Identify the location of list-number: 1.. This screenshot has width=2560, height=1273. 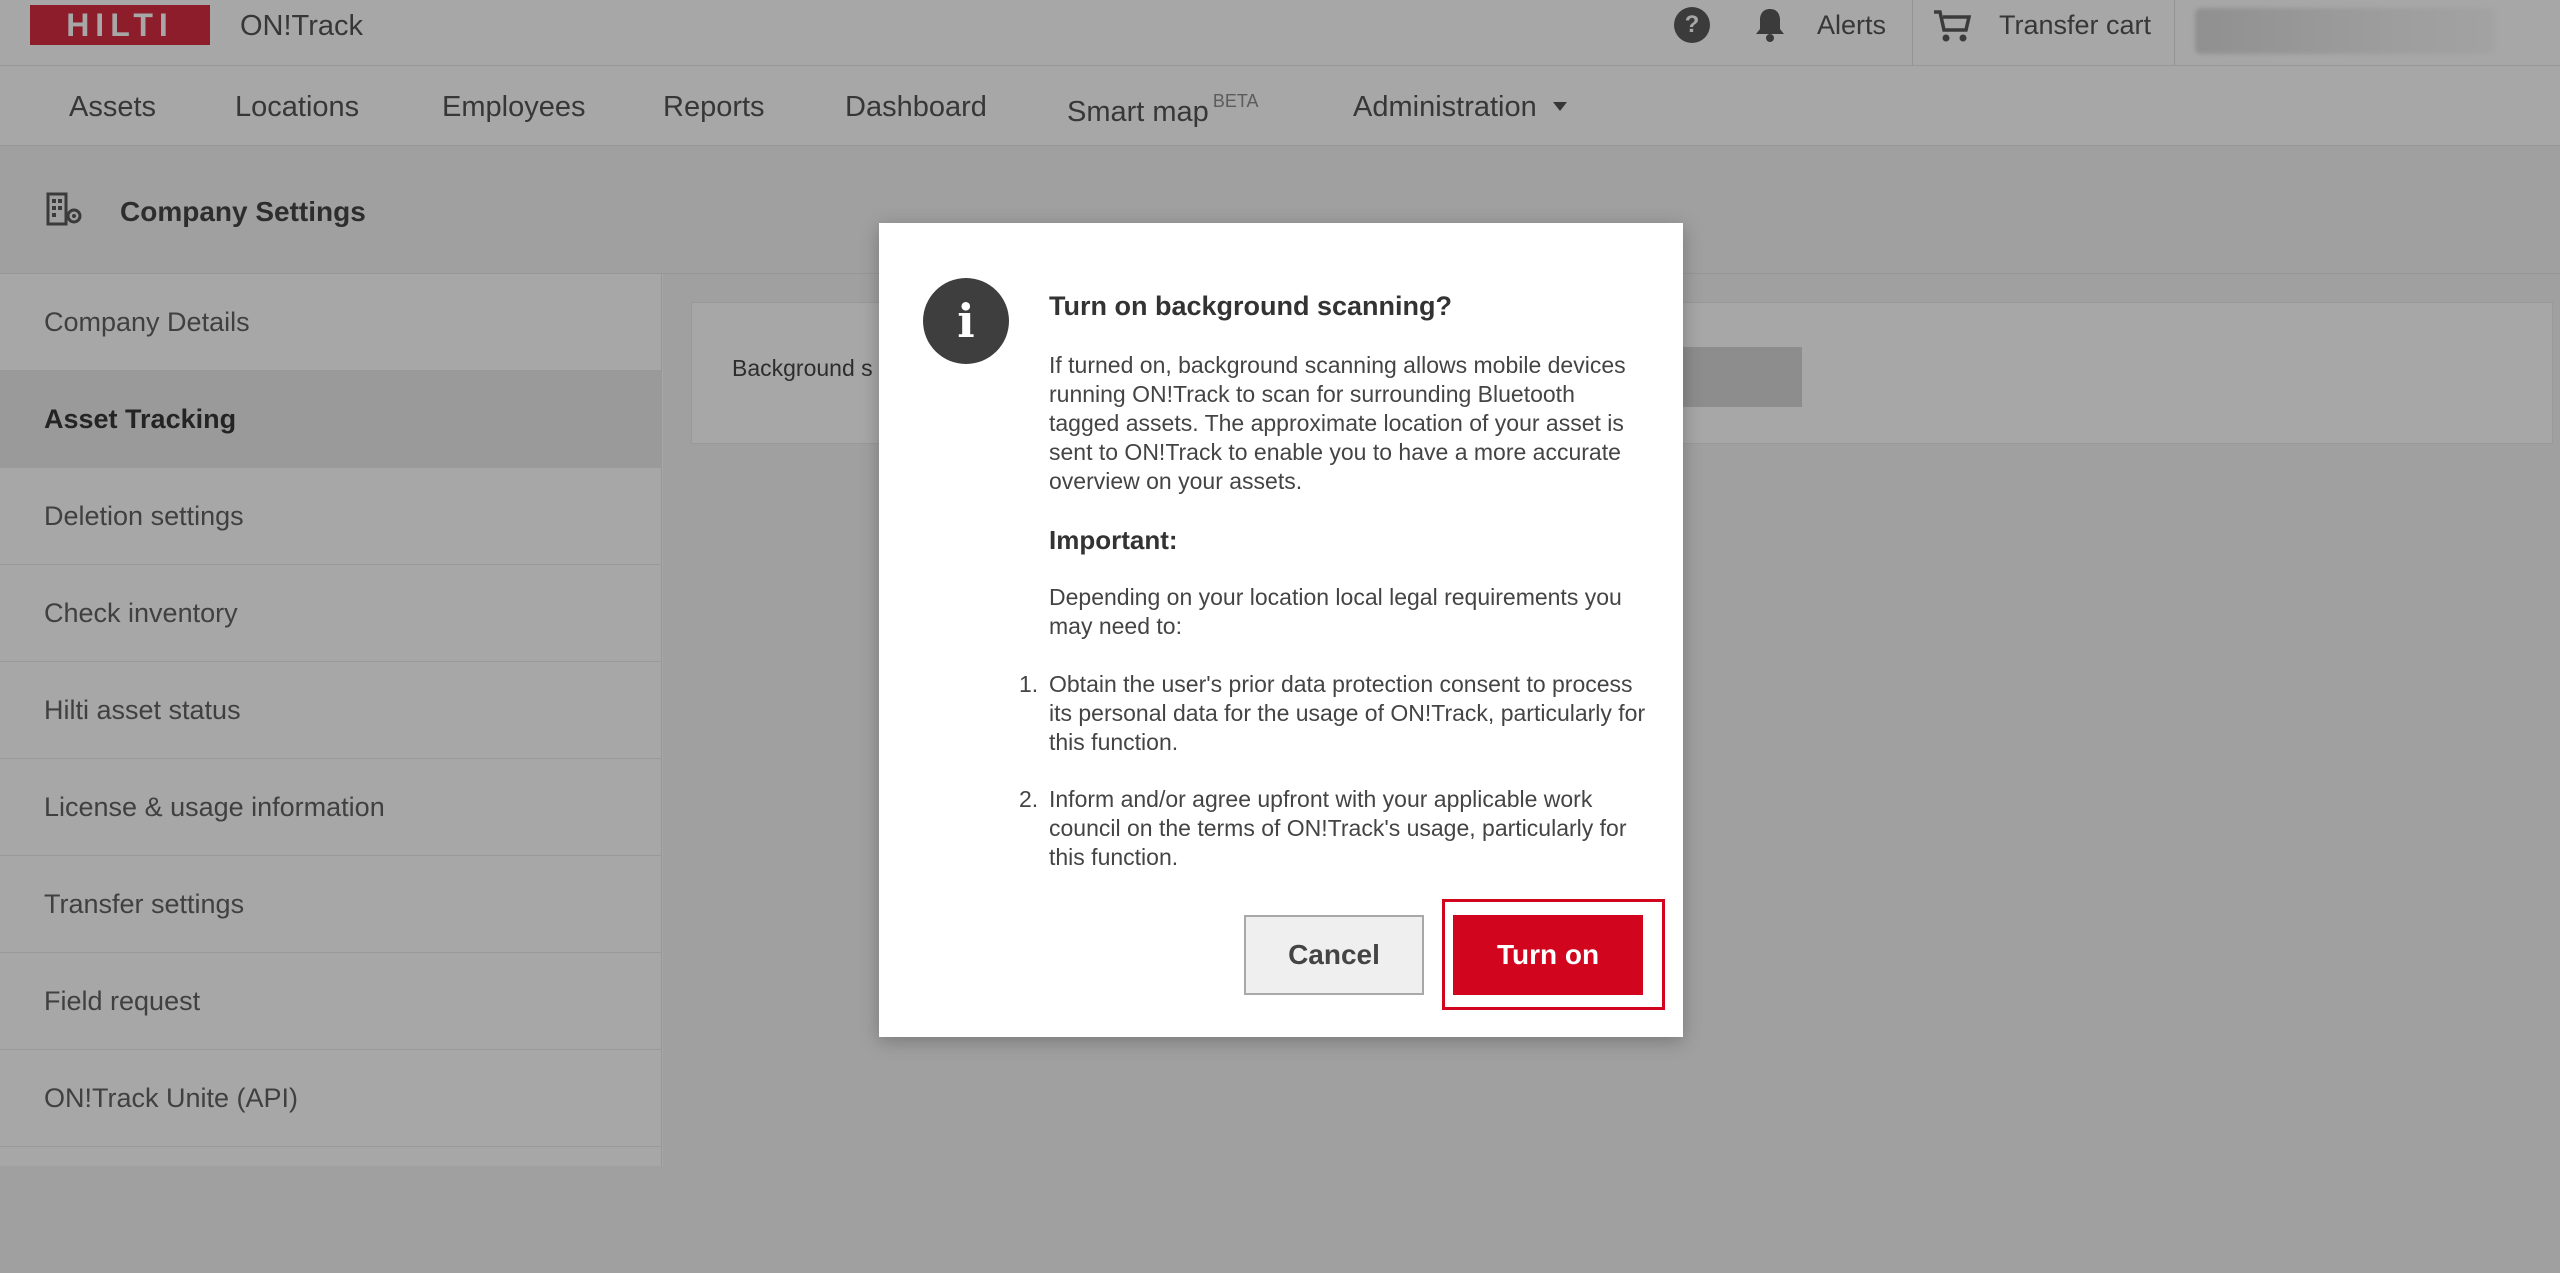
(1029, 684).